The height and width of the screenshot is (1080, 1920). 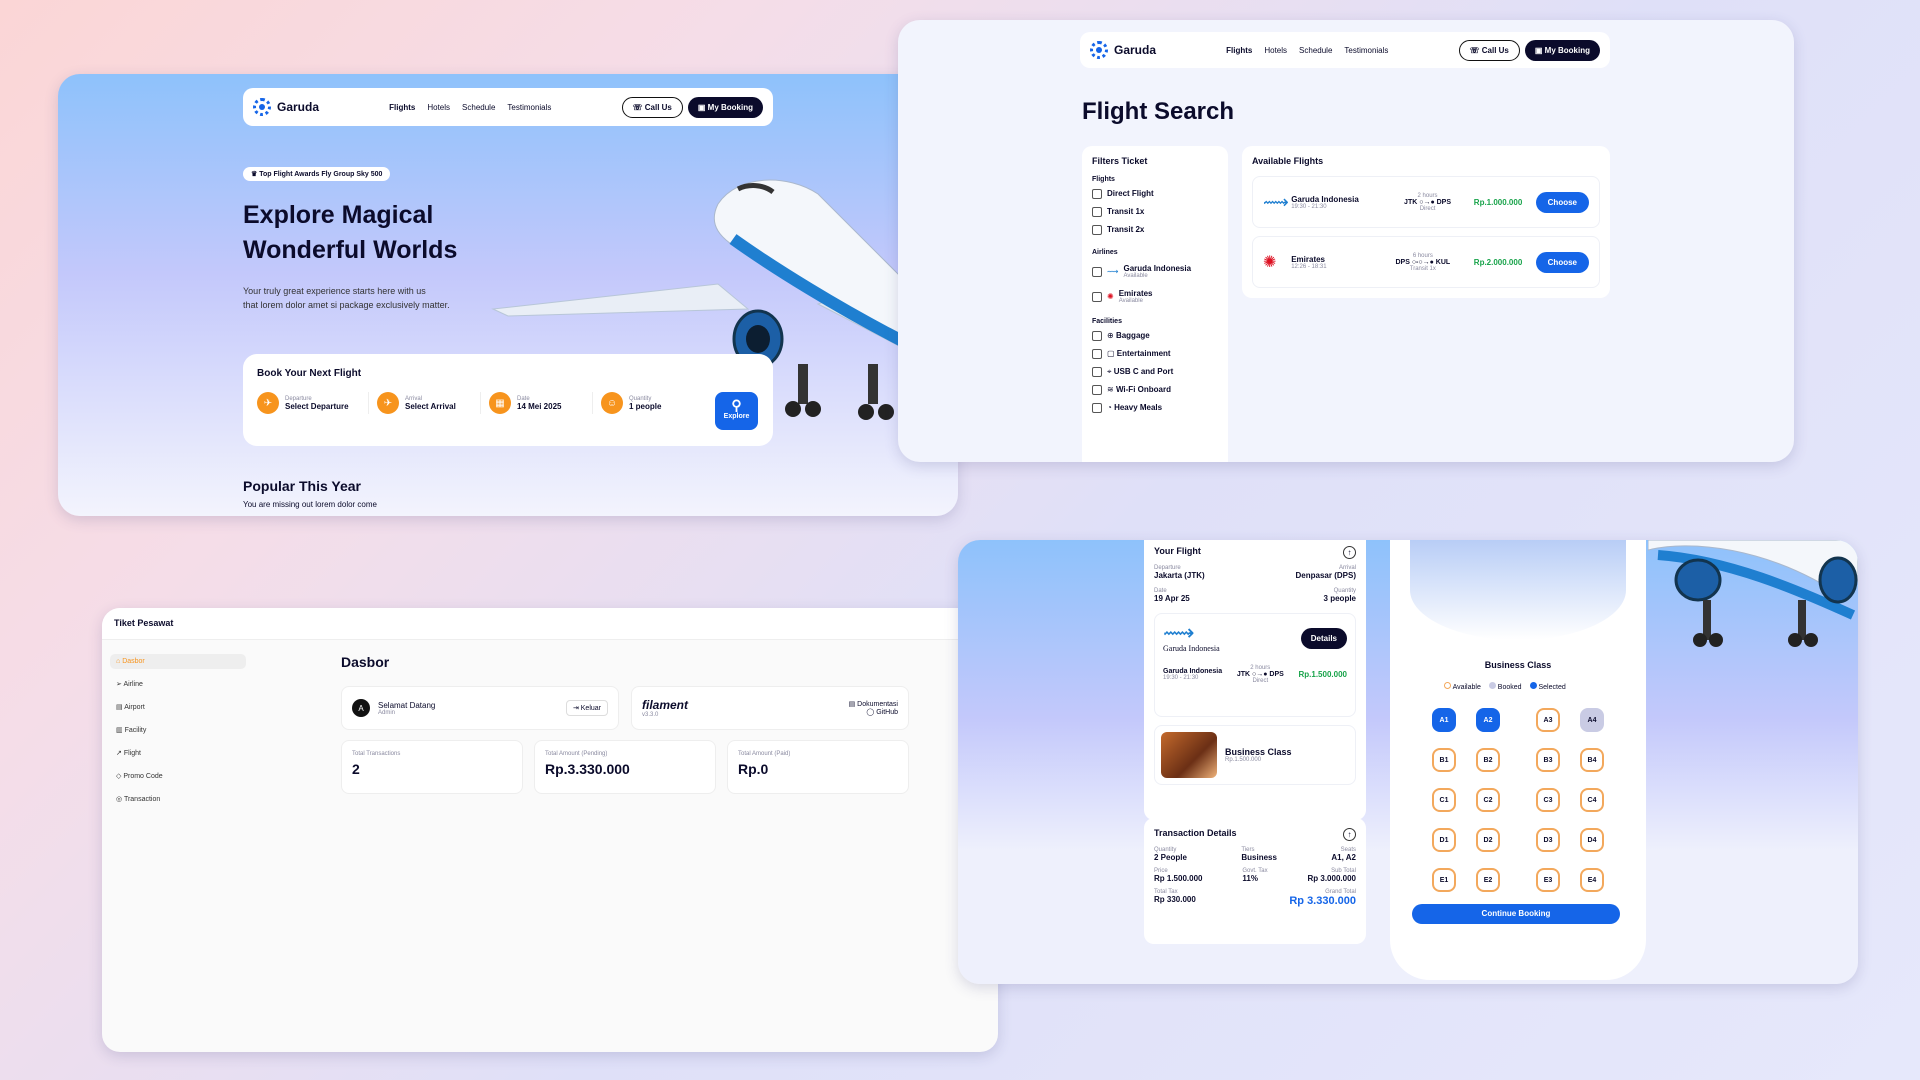 I want to click on meal-icon: ◔, so click(x=1111, y=408).